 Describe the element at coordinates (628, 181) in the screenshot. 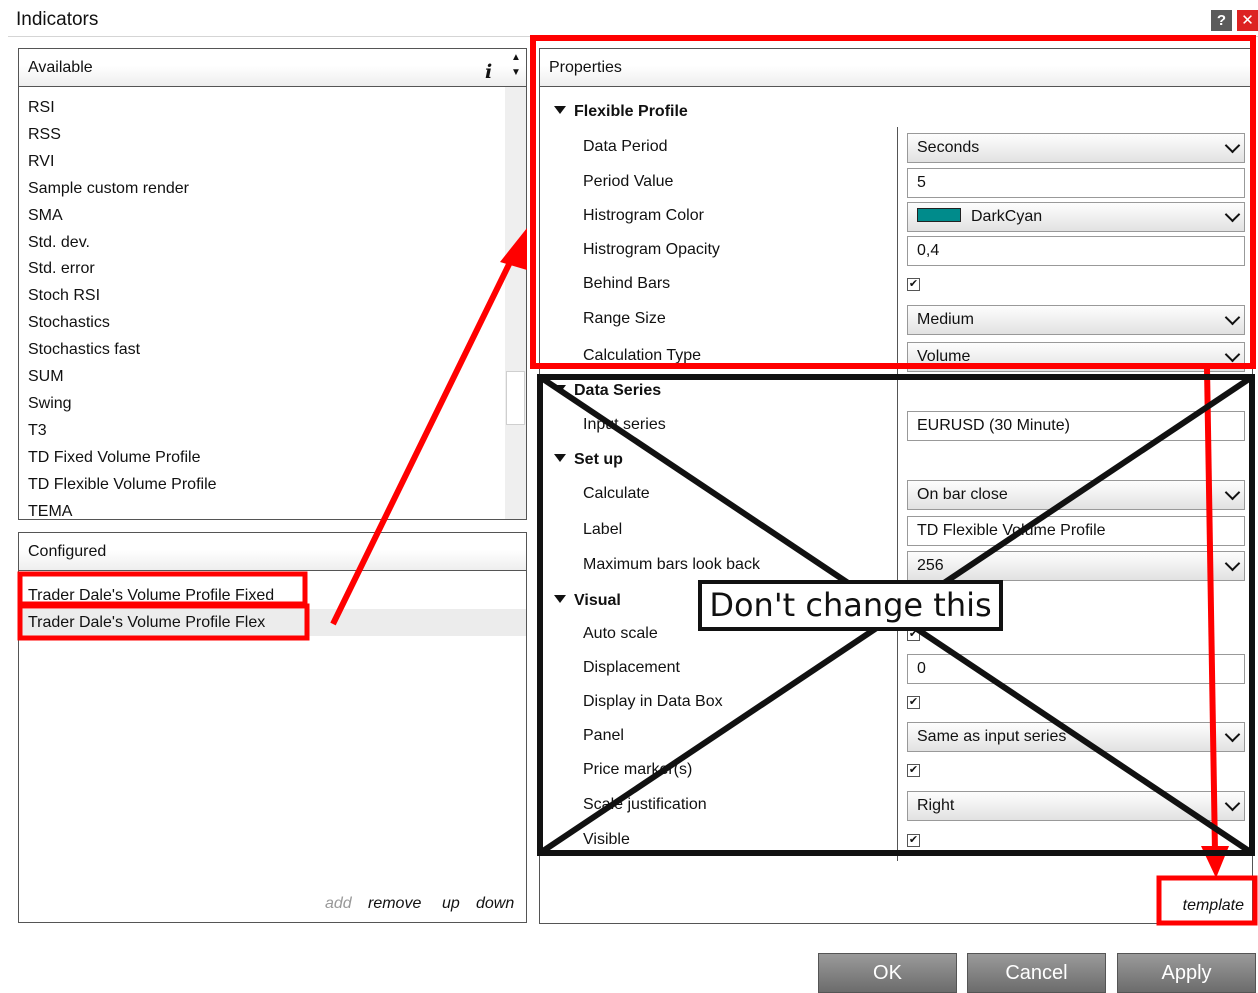

I see `label-period-value: Period Value` at that location.